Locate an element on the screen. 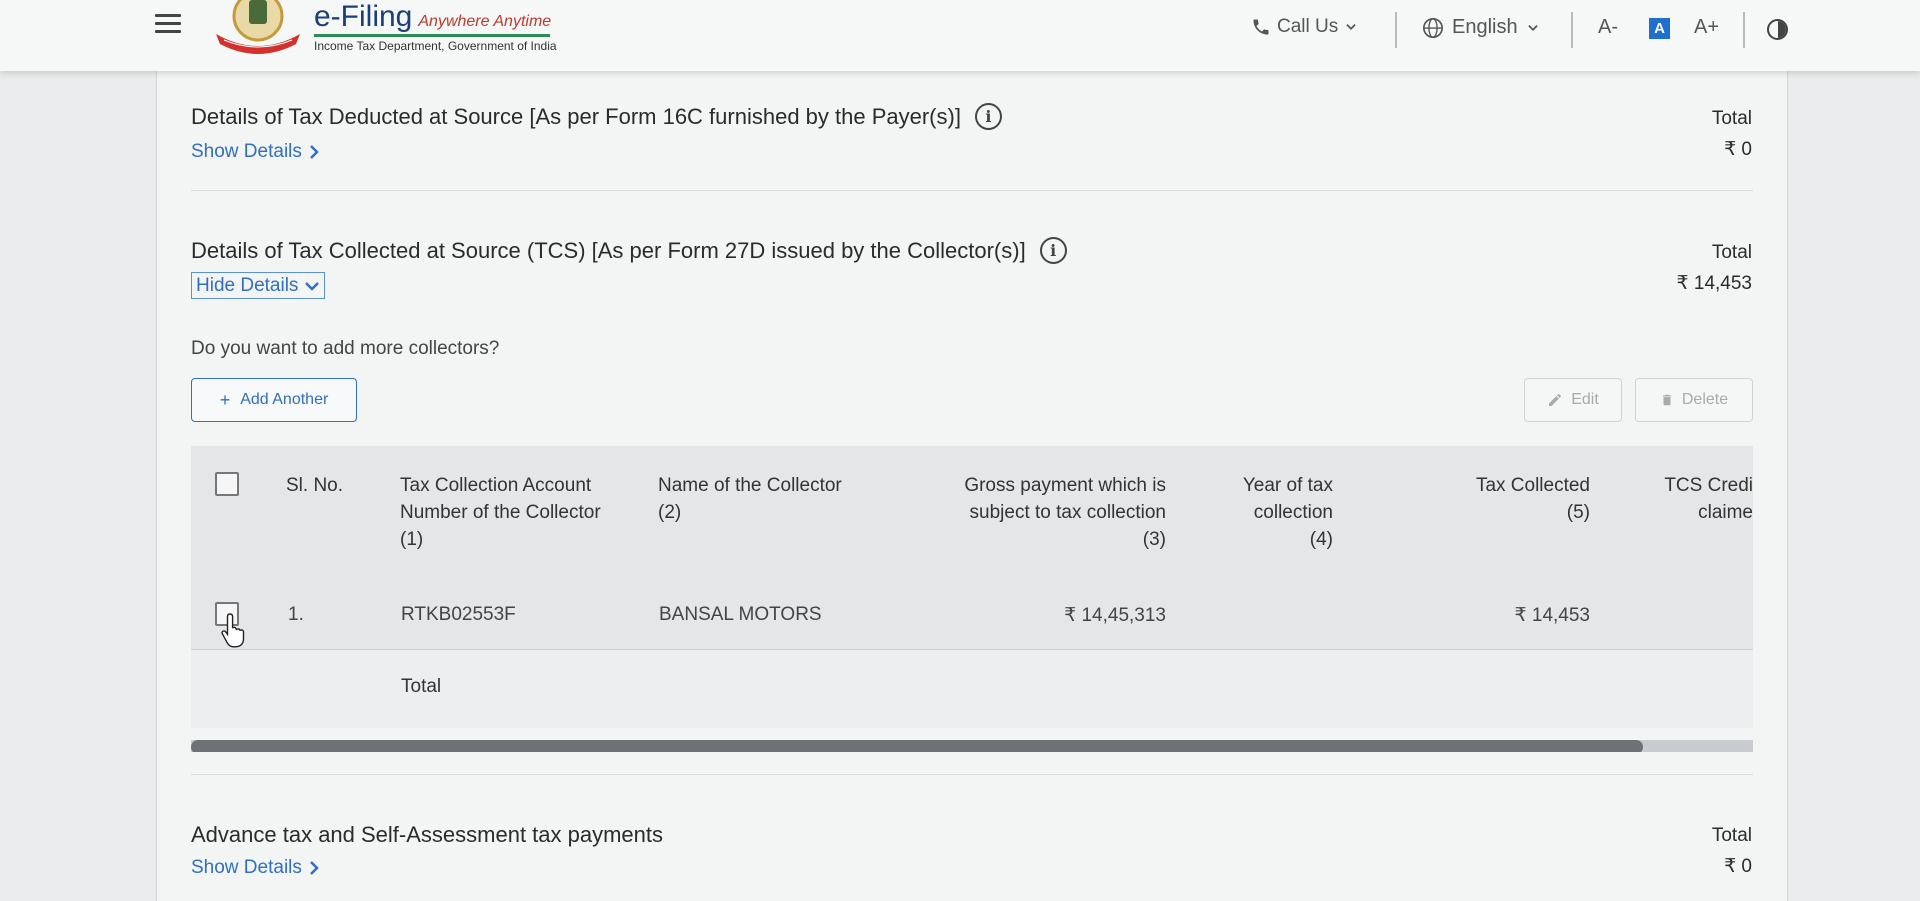 This screenshot has height=901, width=1920. horizontal-scrollbar is located at coordinates (972, 746).